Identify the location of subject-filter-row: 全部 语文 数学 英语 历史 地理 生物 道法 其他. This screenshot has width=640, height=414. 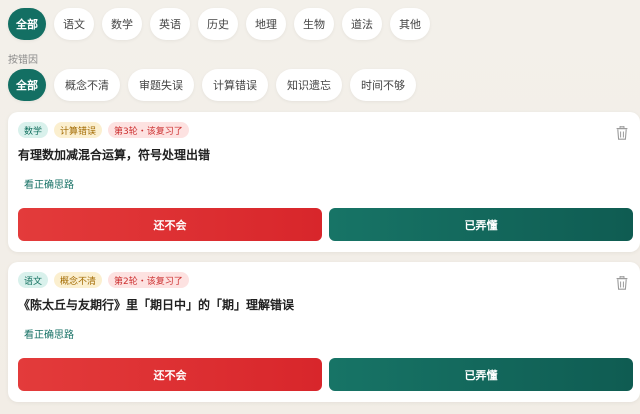
(219, 24).